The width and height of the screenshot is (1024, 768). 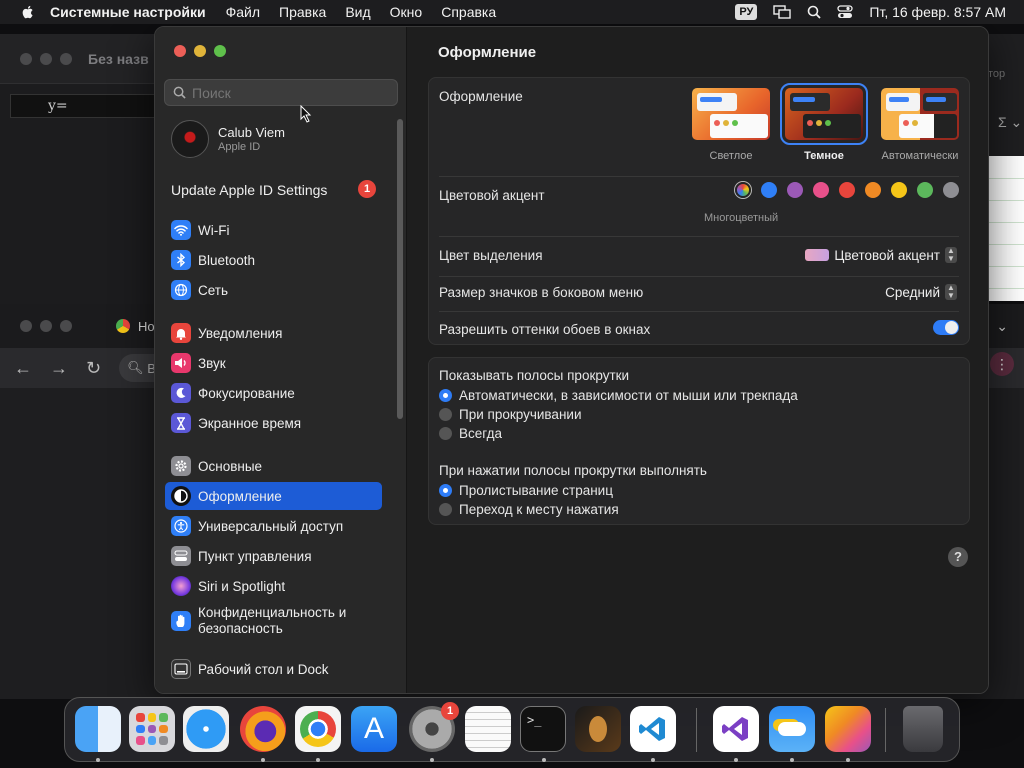 I want to click on expression-field: y=, so click(x=85, y=106).